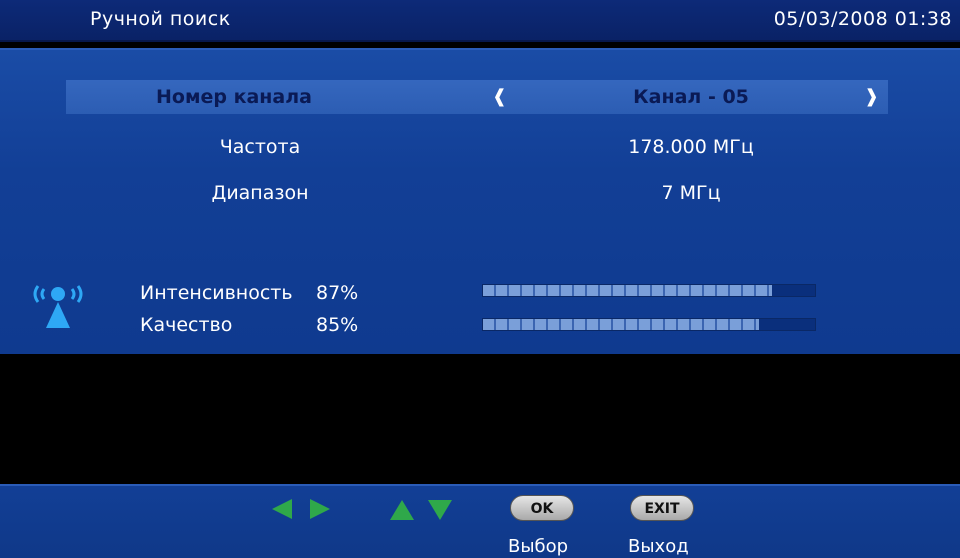 Image resolution: width=960 pixels, height=558 pixels. What do you see at coordinates (480, 21) in the screenshot?
I see `header-bar: Ручной поиск 05/03/2008 01:38` at bounding box center [480, 21].